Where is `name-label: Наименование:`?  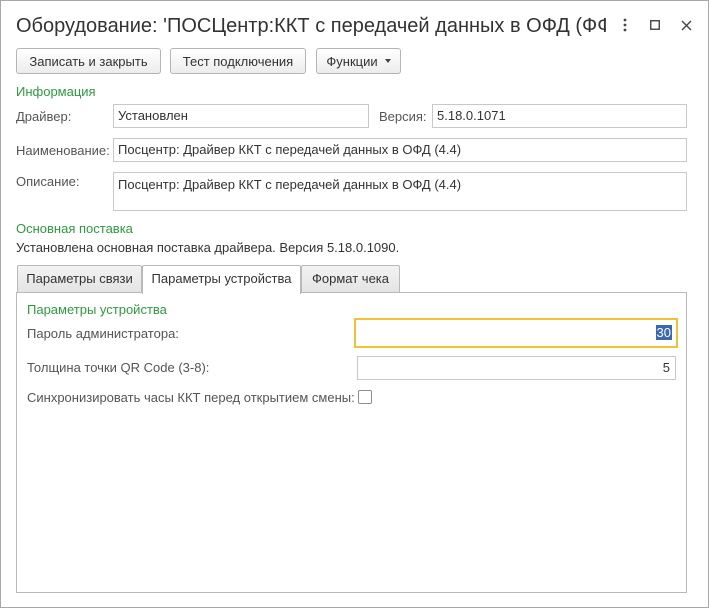
name-label: Наименование: is located at coordinates (63, 150).